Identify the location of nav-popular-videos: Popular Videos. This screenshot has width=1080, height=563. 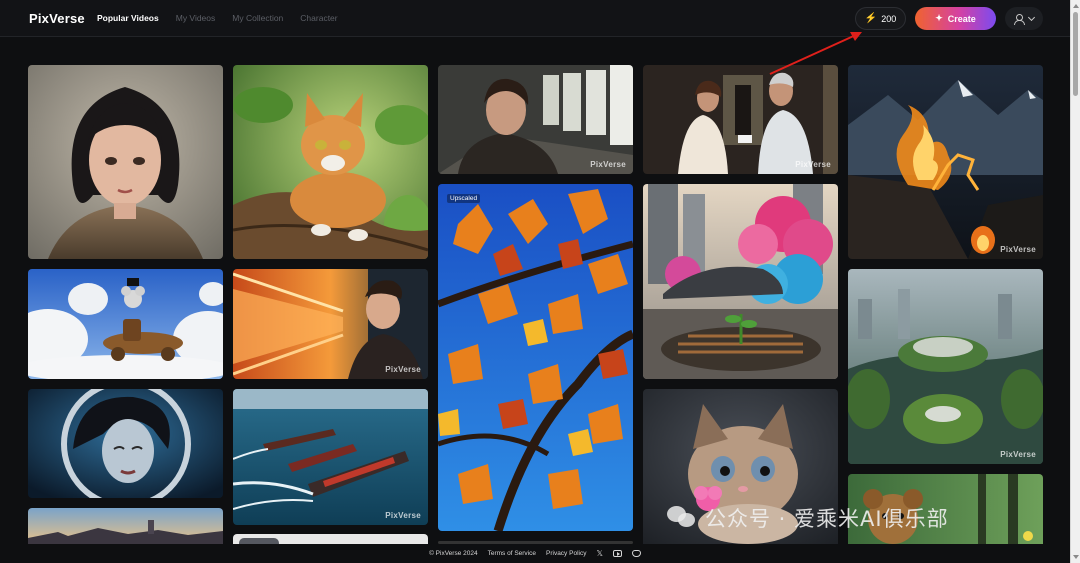
(128, 18).